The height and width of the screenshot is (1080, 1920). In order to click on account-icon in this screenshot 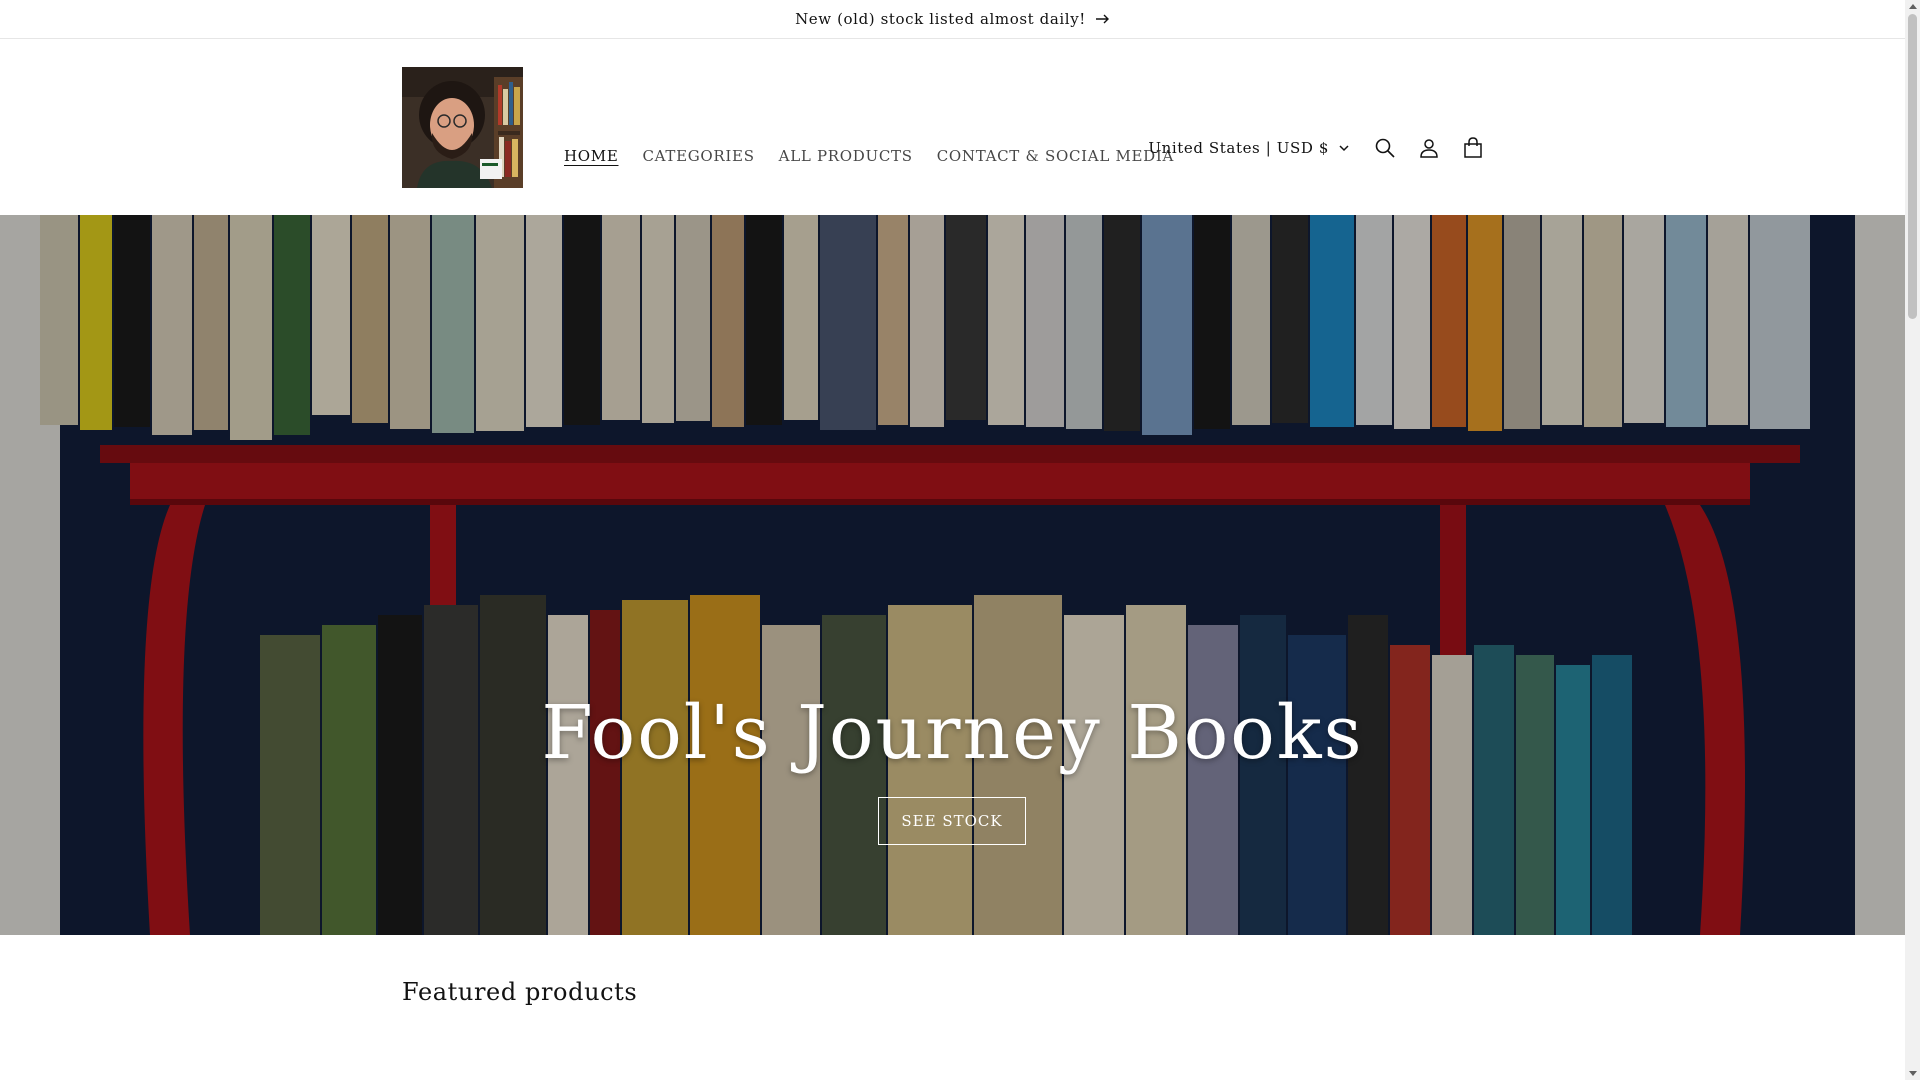, I will do `click(1429, 148)`.